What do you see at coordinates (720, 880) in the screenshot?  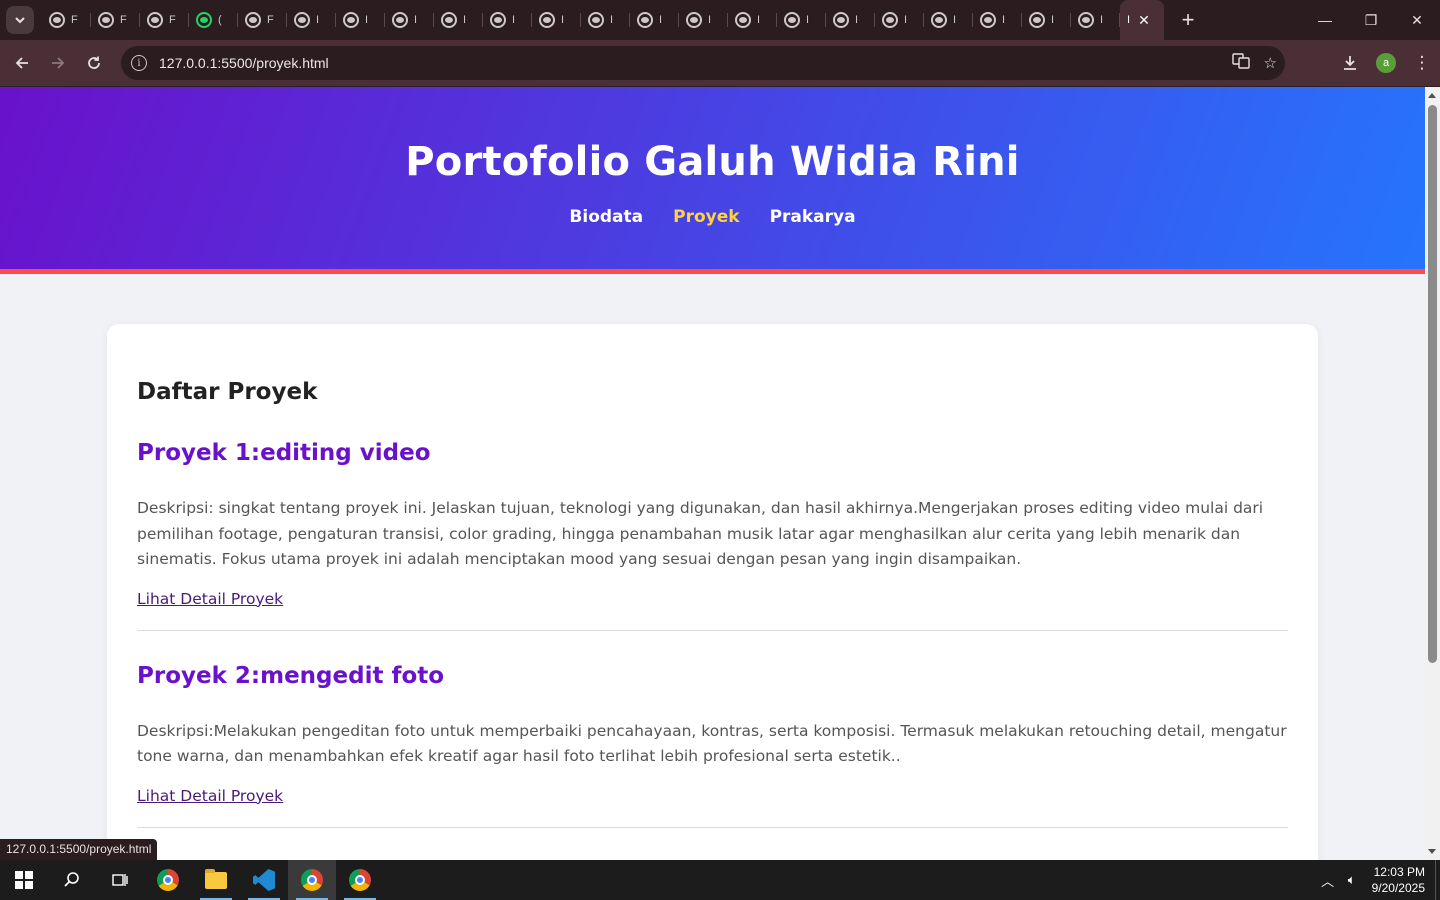 I see `taskbar: ︿ 🔈︎ 12:03 PM 9/20/2025` at bounding box center [720, 880].